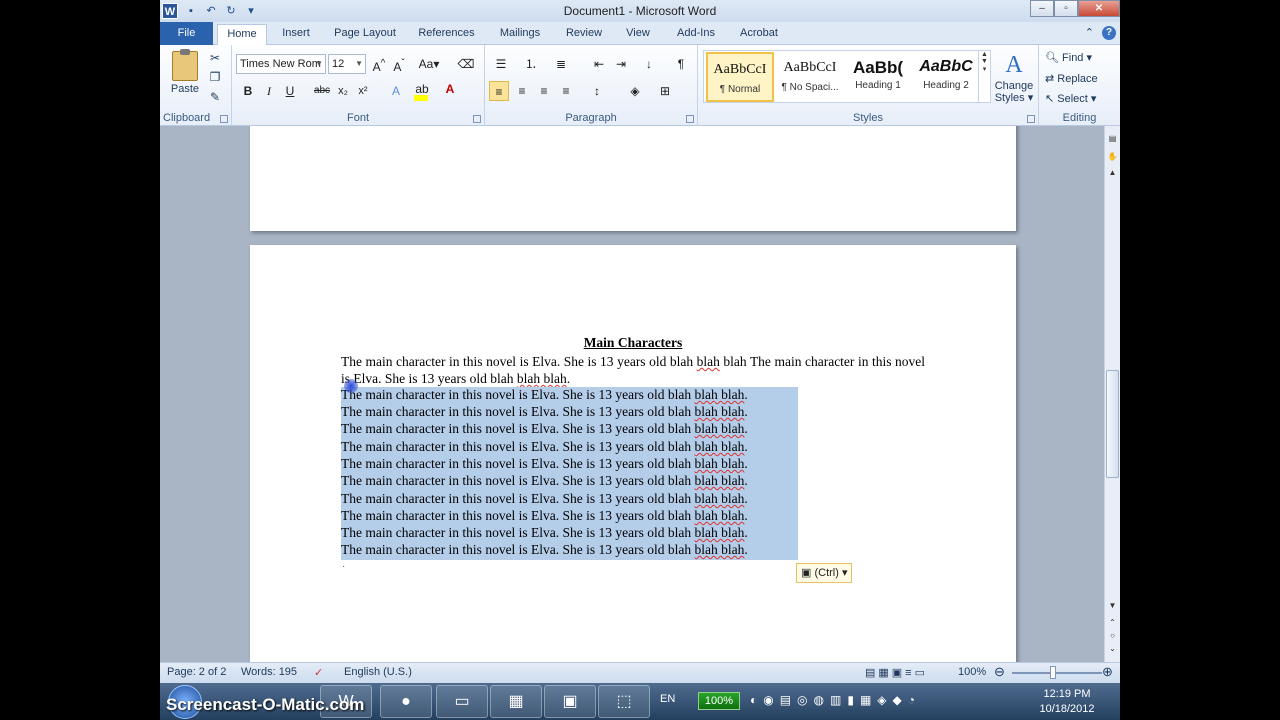  Describe the element at coordinates (522, 91) in the screenshot. I see `align-center-button: ≡` at that location.